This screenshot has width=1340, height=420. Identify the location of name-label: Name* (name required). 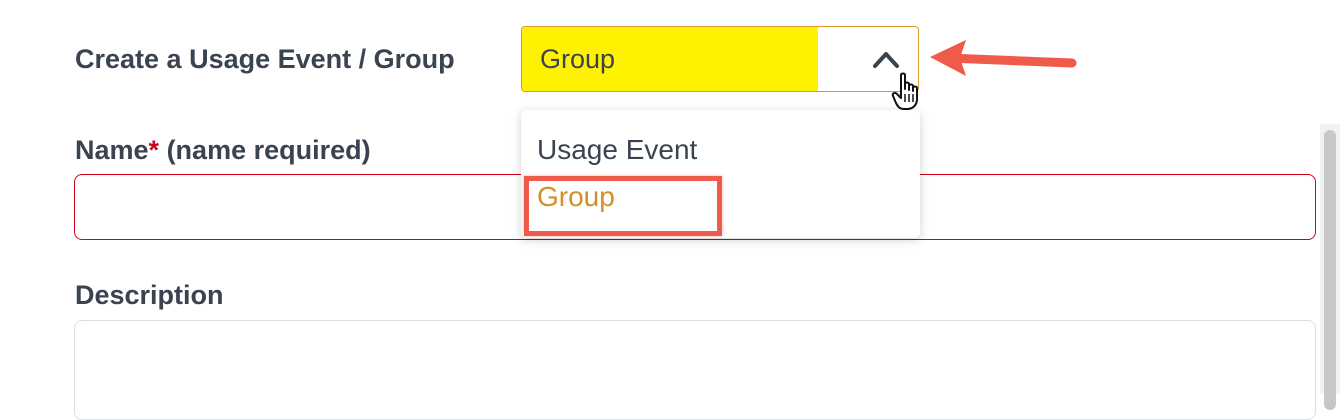
(223, 150).